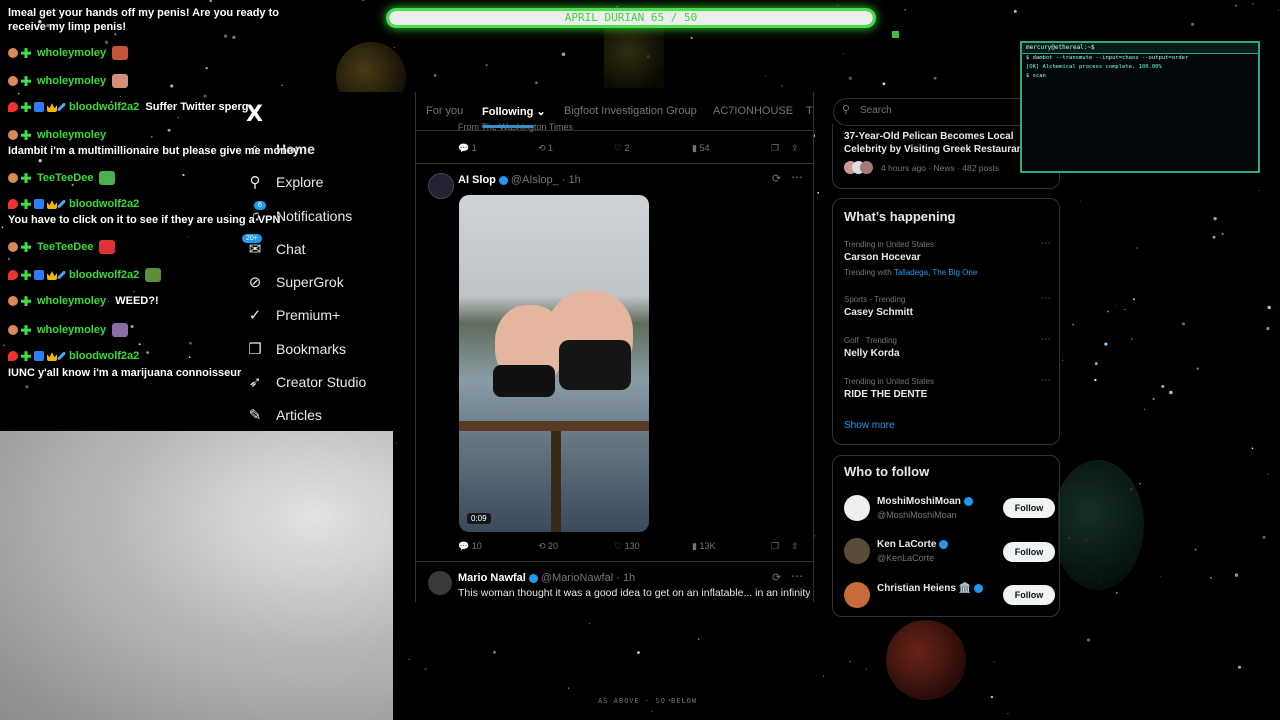 The height and width of the screenshot is (720, 1280). Describe the element at coordinates (878, 312) in the screenshot. I see `trend-name: Casey Schmitt` at that location.